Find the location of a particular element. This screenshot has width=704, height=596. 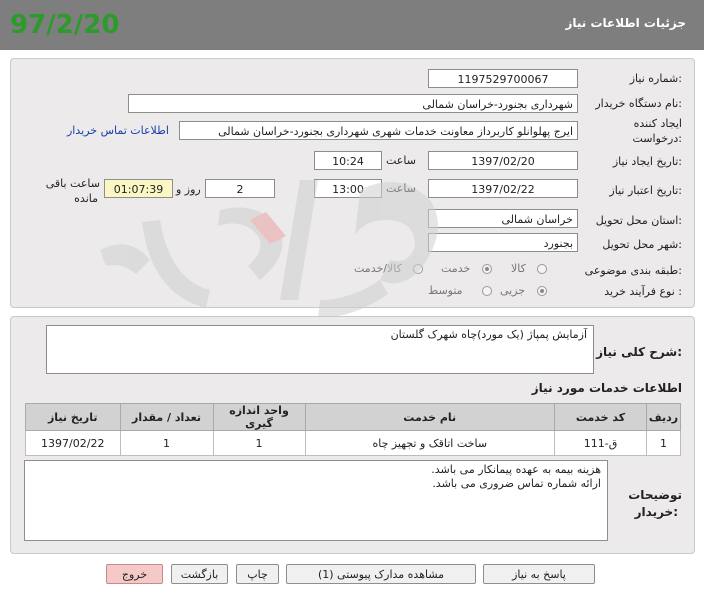

province-label: استان محل تحویل: is located at coordinates (638, 220).